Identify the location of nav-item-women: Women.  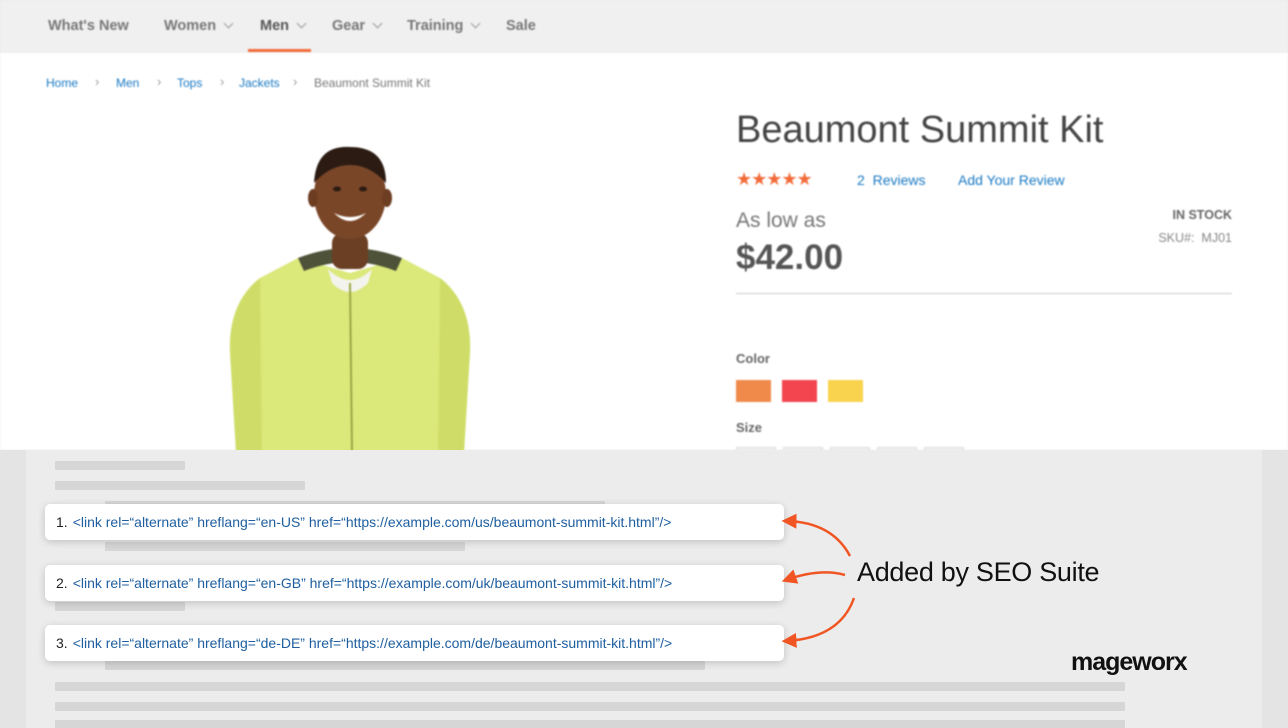
(199, 26).